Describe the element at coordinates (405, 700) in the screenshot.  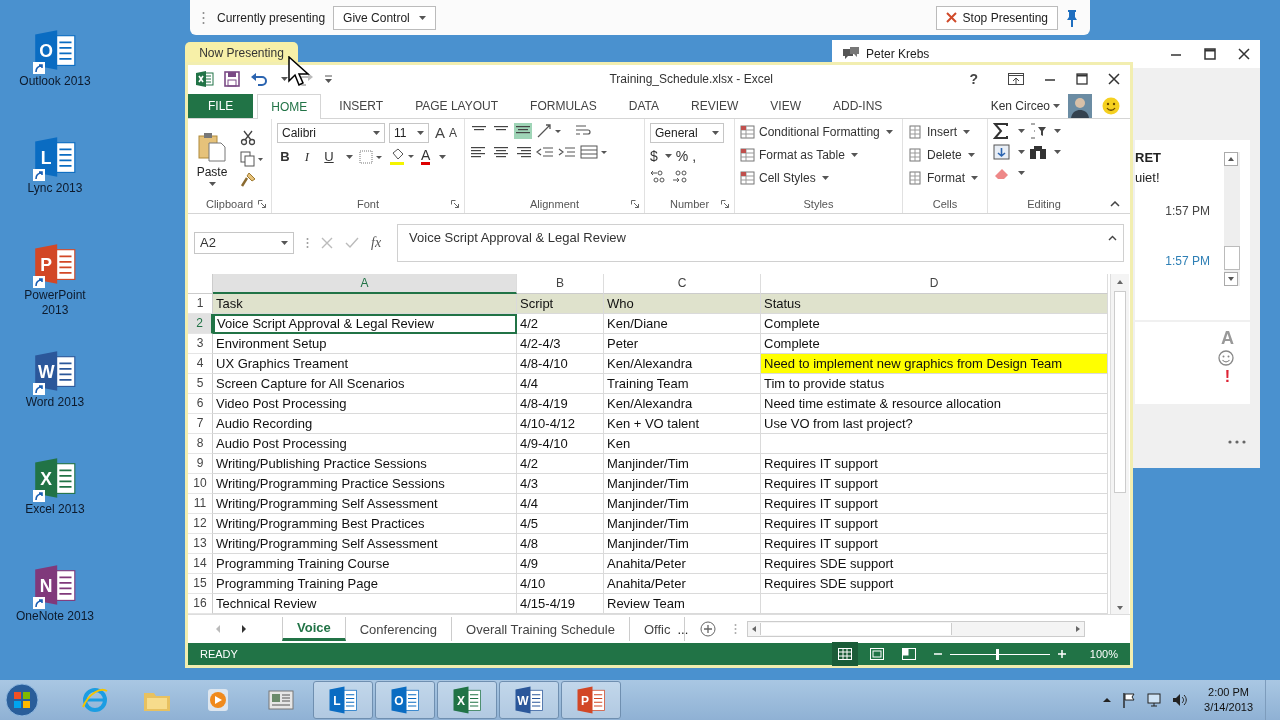
I see `taskbar-button: O` at that location.